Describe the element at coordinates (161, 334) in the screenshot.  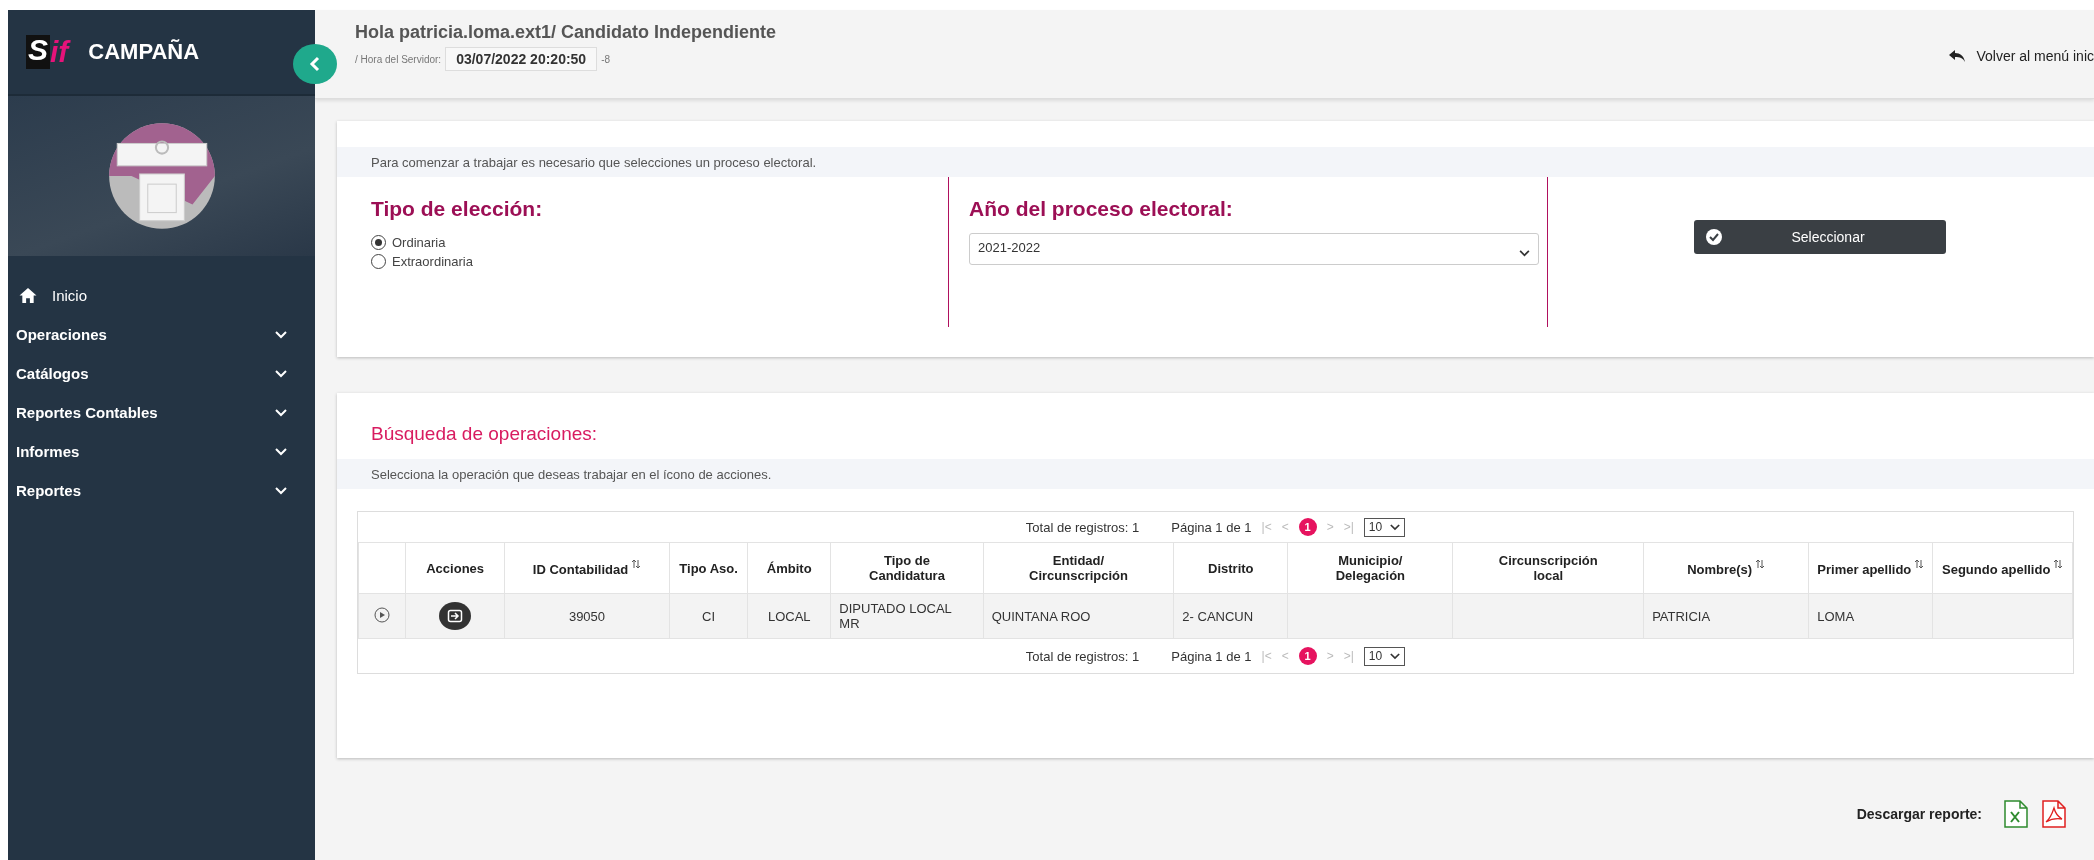
I see `sidebar-item: Operaciones` at that location.